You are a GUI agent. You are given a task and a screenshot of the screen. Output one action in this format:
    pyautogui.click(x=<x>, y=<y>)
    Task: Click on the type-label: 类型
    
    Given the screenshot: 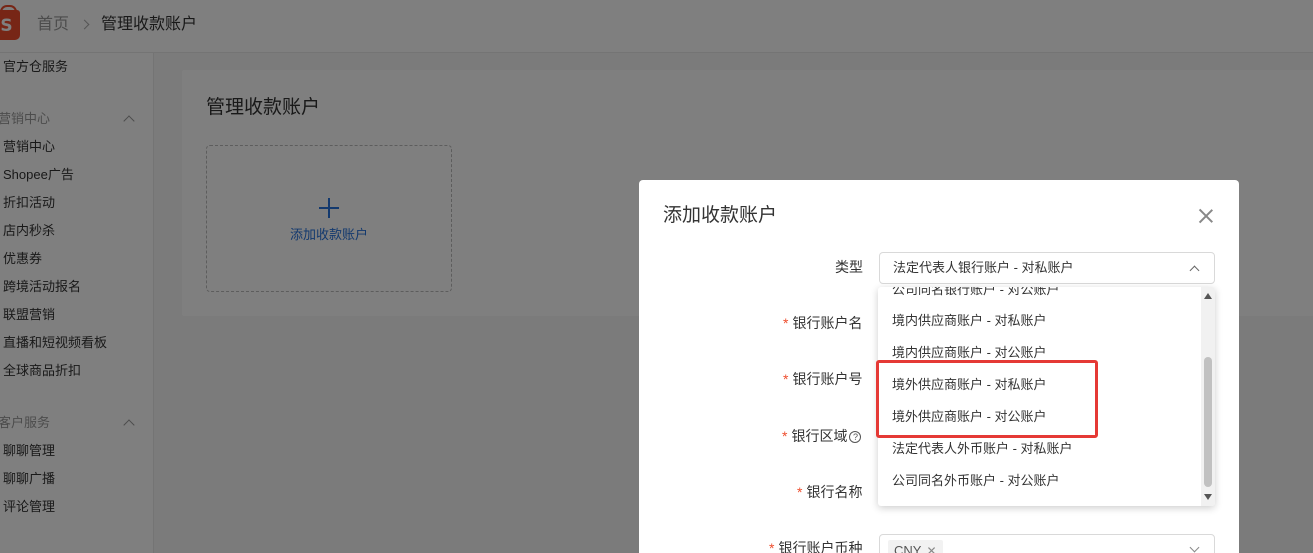 What is the action you would take?
    pyautogui.click(x=849, y=267)
    